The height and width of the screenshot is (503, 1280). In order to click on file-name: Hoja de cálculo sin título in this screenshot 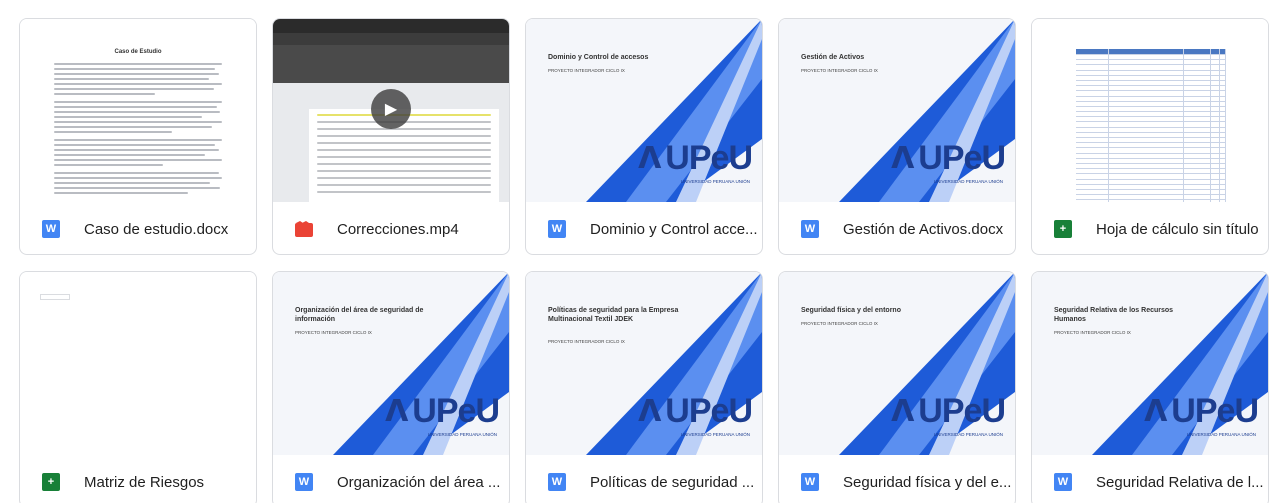, I will do `click(1182, 229)`.